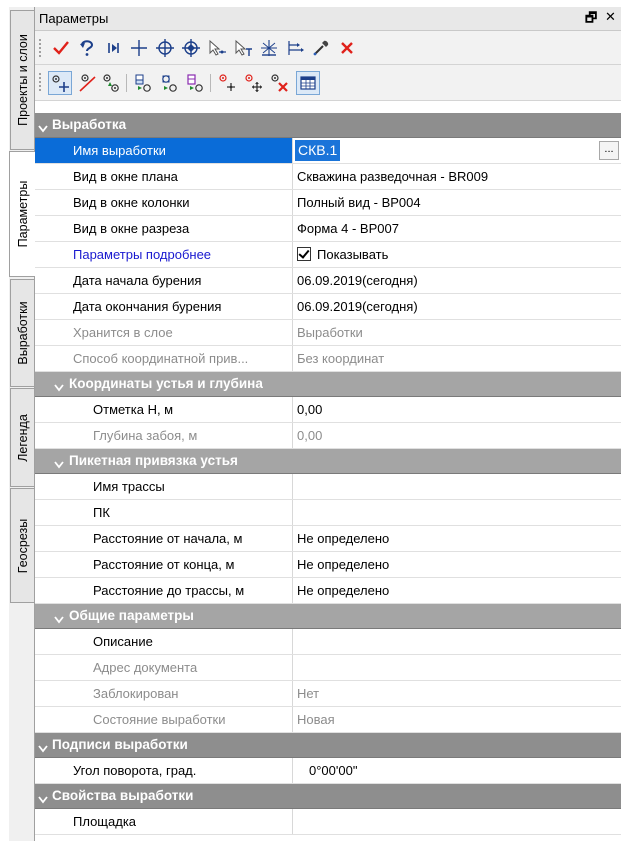 This screenshot has height=841, width=622. I want to click on category-vyrabotka: Выработка, so click(328, 125).